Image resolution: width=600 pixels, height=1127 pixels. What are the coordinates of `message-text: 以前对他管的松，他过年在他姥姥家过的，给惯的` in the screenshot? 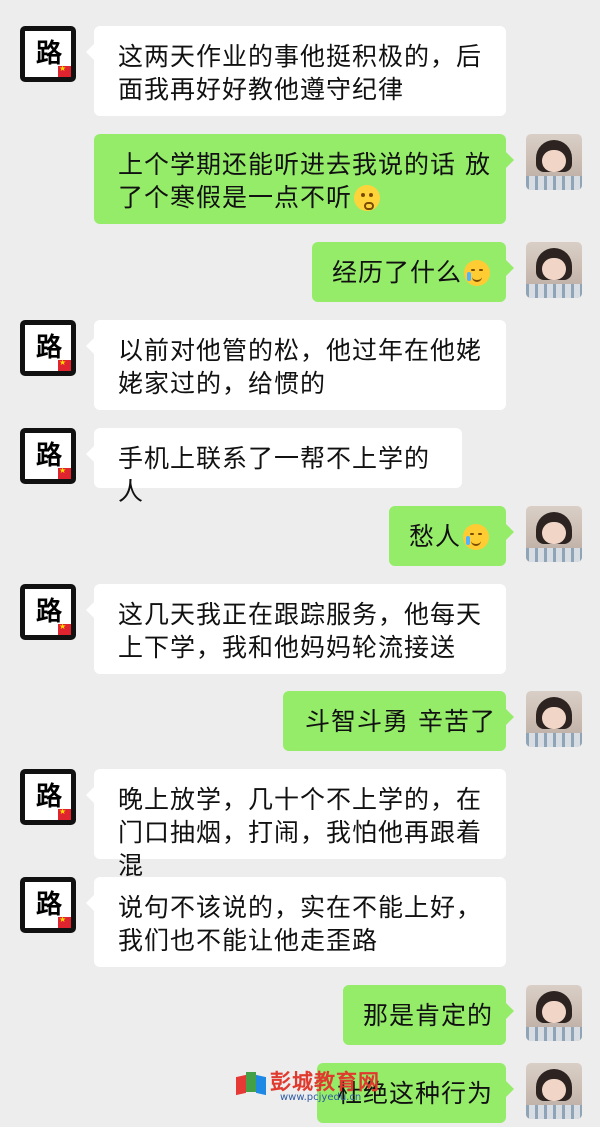 It's located at (300, 367).